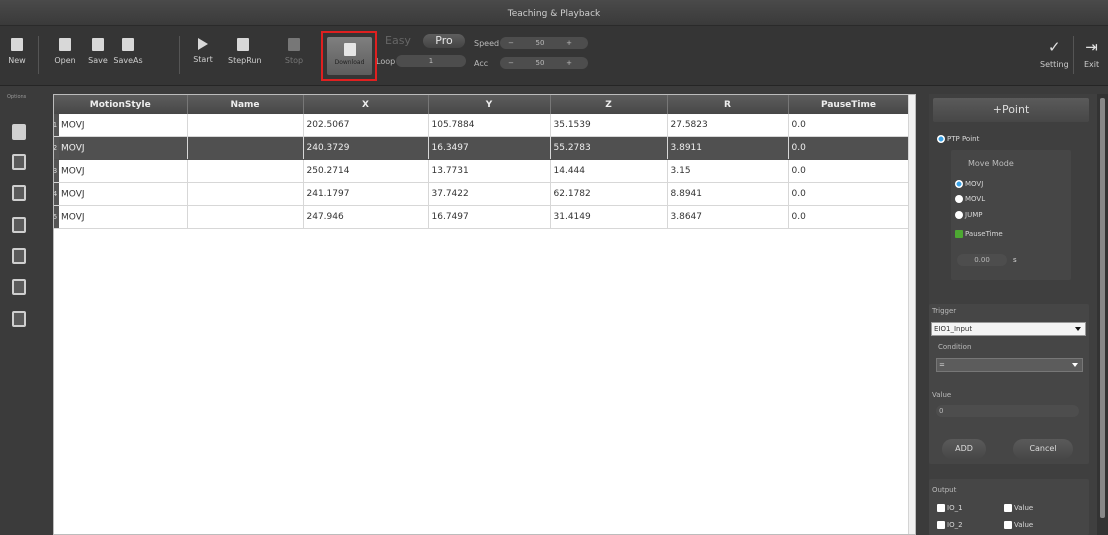 This screenshot has width=1108, height=535. Describe the element at coordinates (1102, 308) in the screenshot. I see `scrollbar-thumb` at that location.